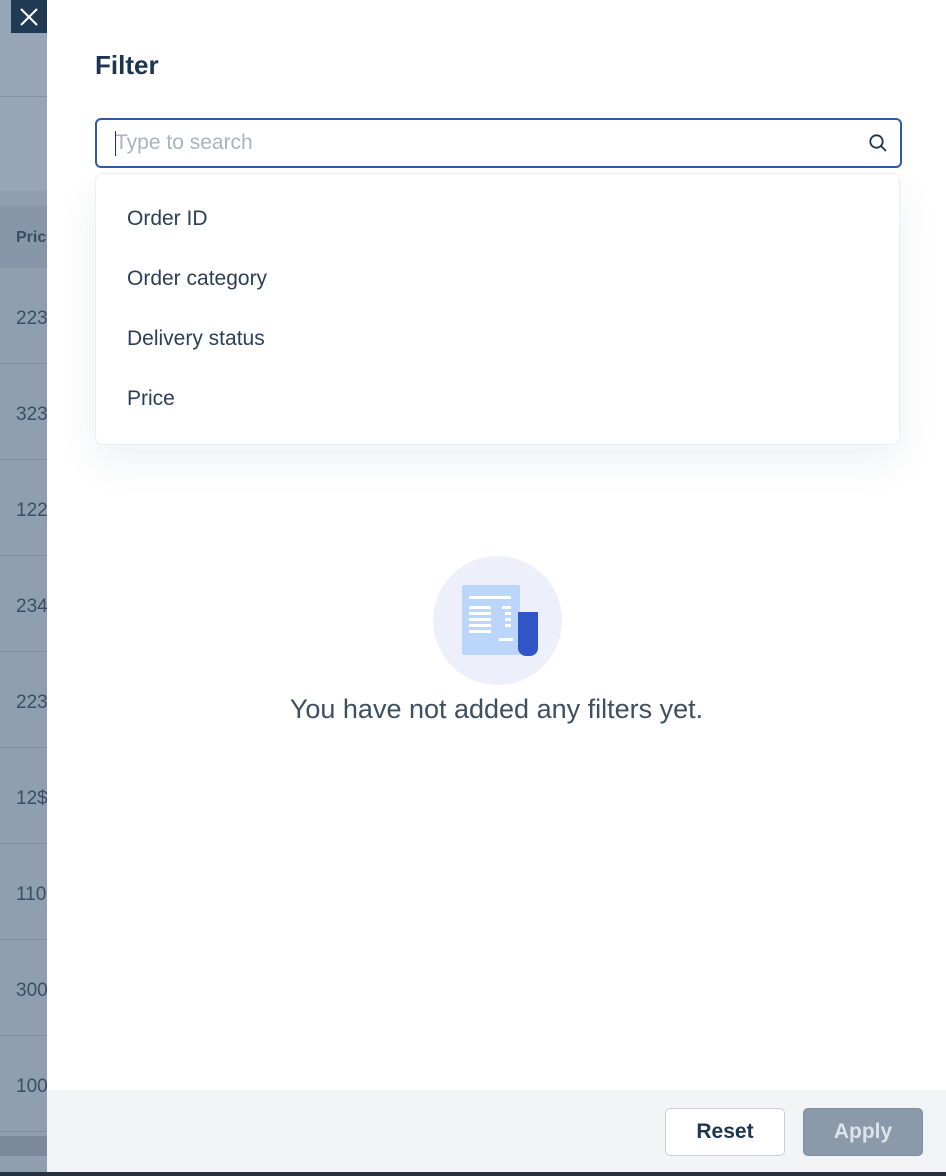 Image resolution: width=946 pixels, height=1176 pixels. I want to click on dropdown-item-order-category: Order category, so click(197, 279).